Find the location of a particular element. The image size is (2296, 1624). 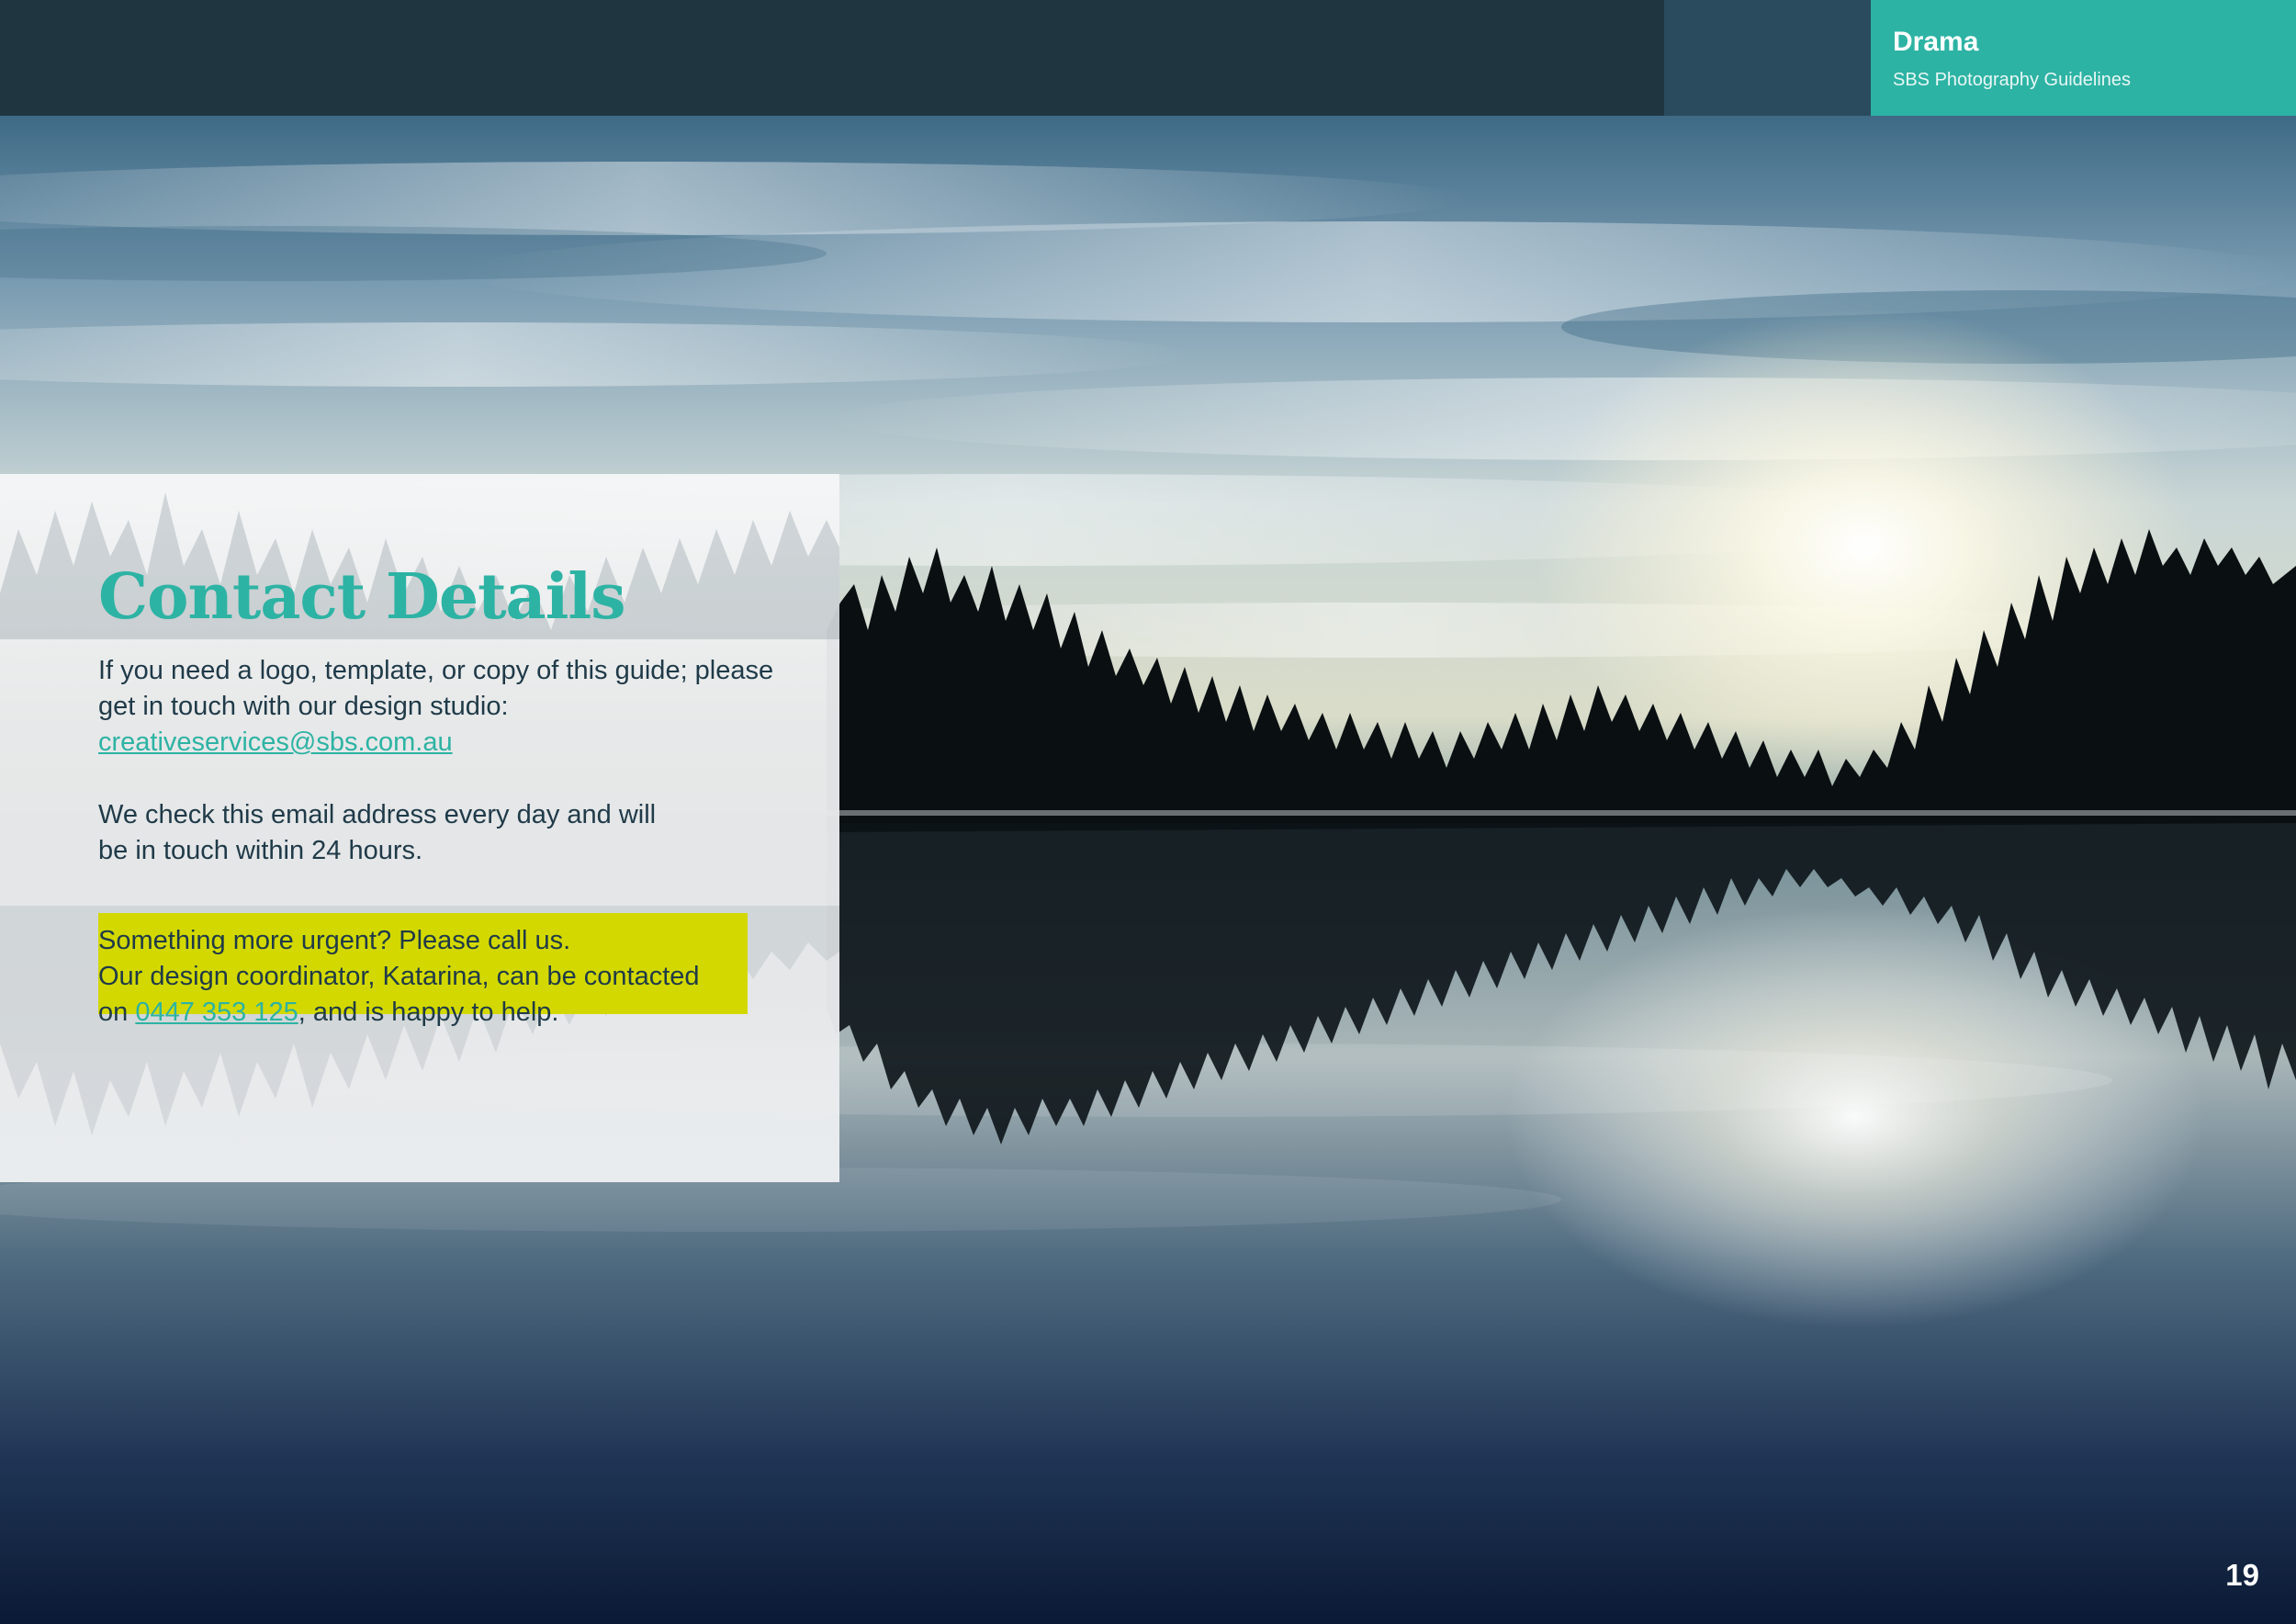

section-tab: Drama SBS Photography Guidelines is located at coordinates (2083, 58).